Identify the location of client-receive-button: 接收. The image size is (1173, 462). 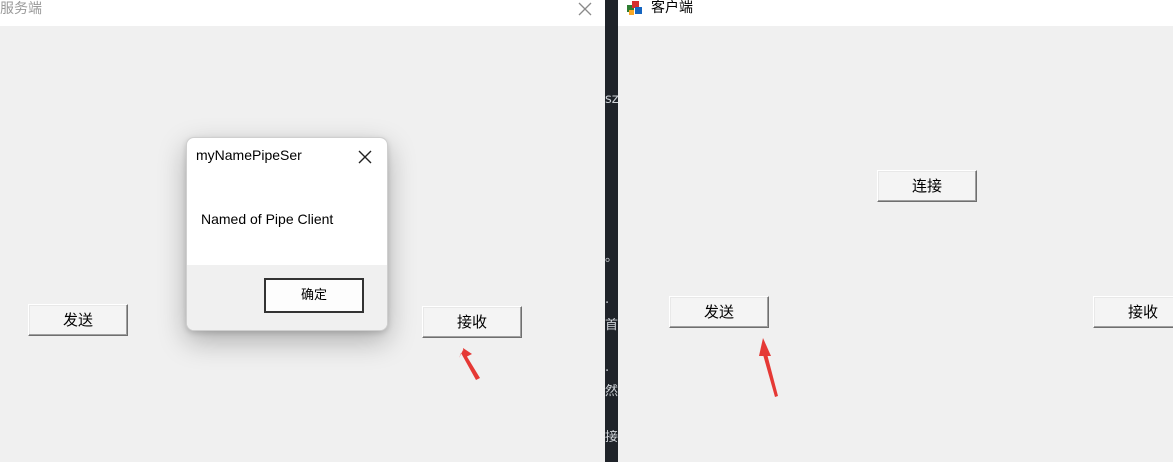
(1133, 312).